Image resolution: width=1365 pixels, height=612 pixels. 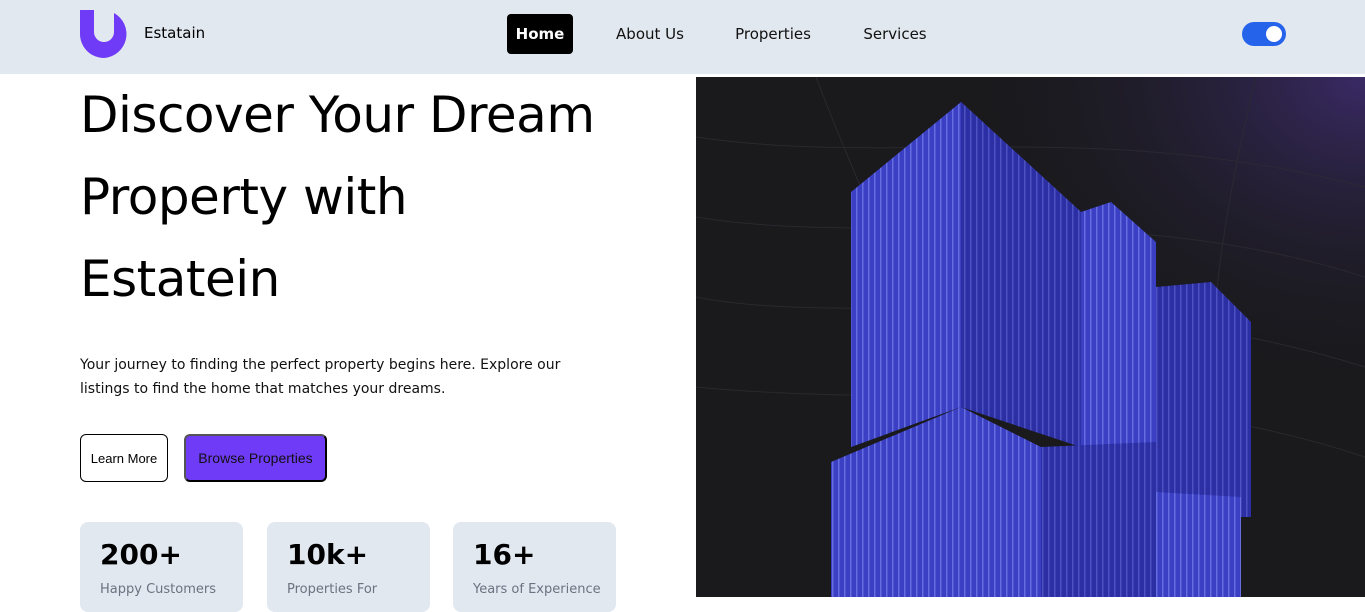 I want to click on nav-properties: Properties, so click(x=773, y=34).